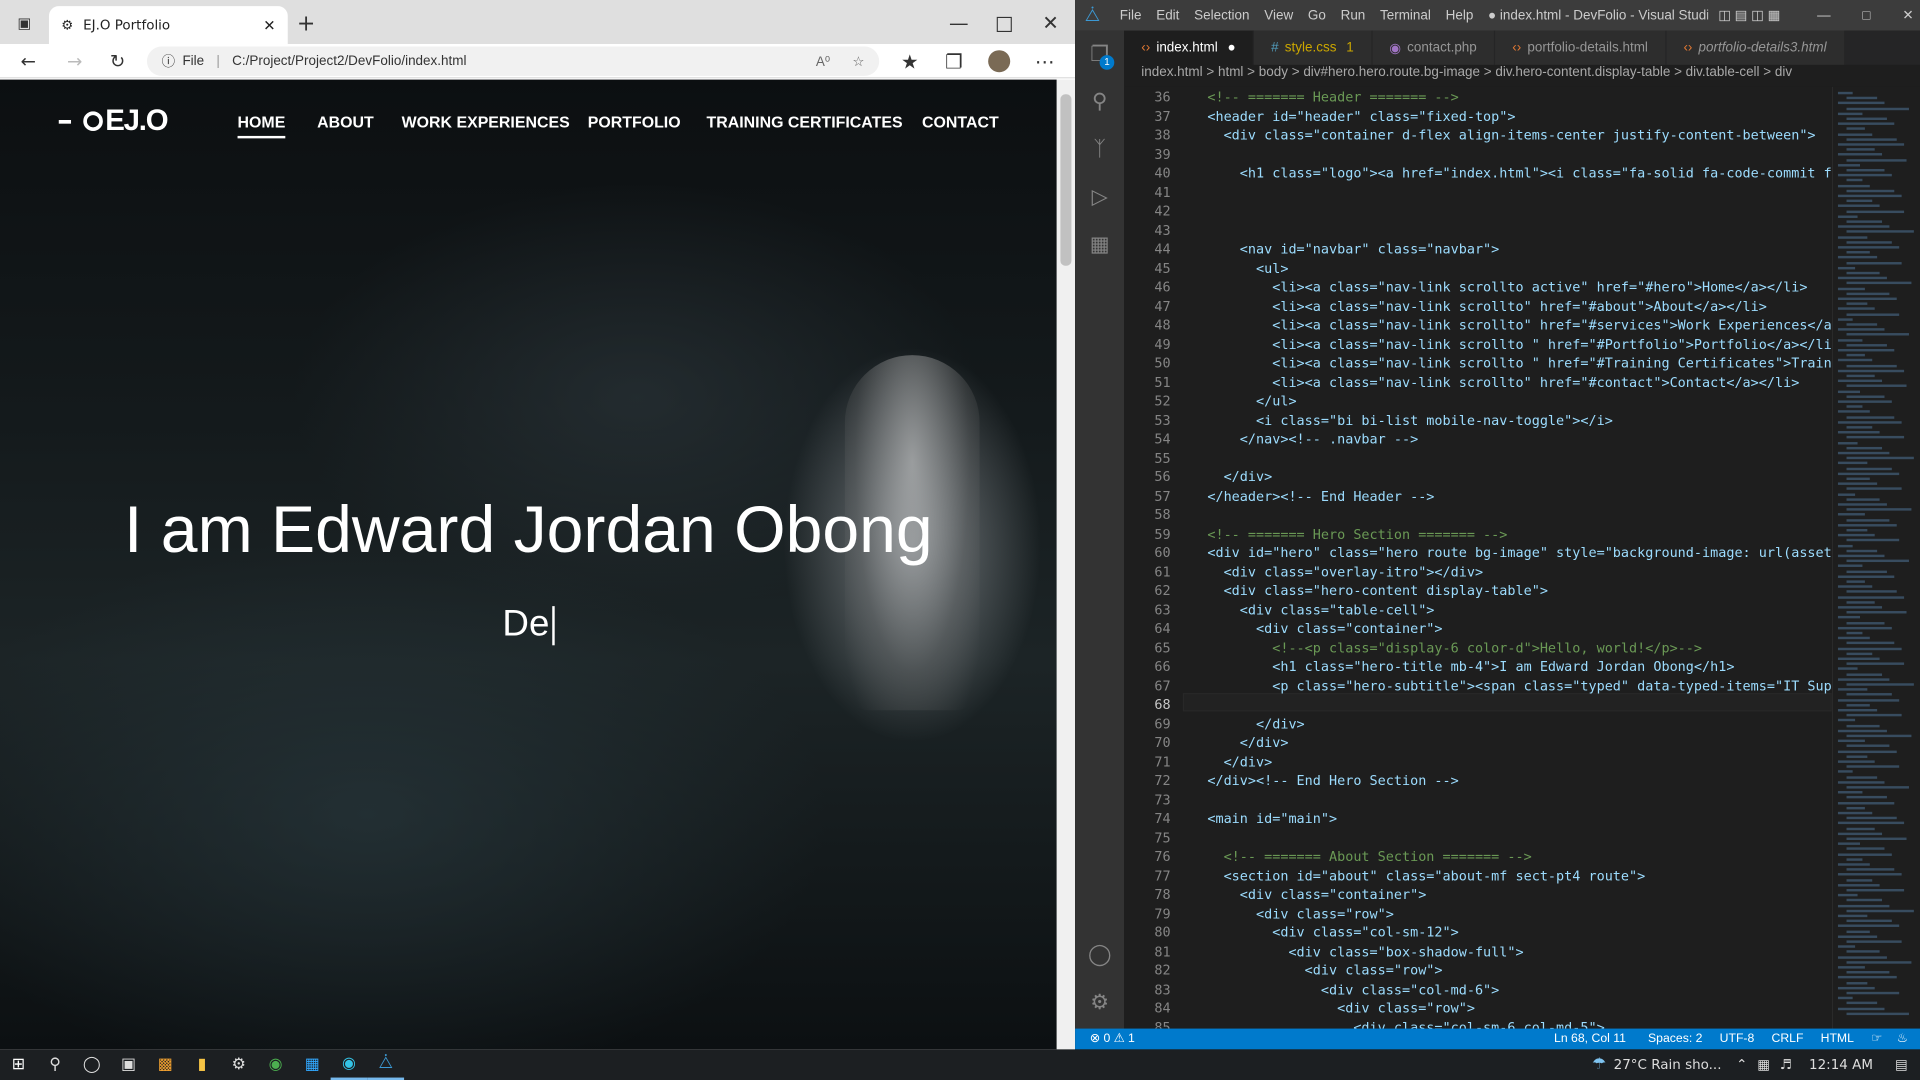 This screenshot has width=1920, height=1080. I want to click on search-icon: ⚲, so click(1099, 101).